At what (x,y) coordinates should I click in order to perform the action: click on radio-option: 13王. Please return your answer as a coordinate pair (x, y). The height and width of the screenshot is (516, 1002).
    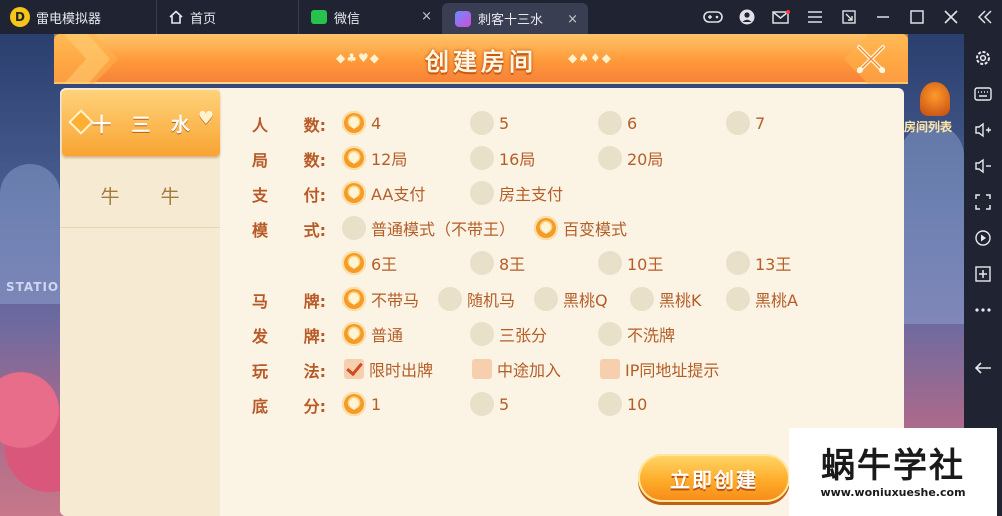
    Looking at the image, I should click on (758, 263).